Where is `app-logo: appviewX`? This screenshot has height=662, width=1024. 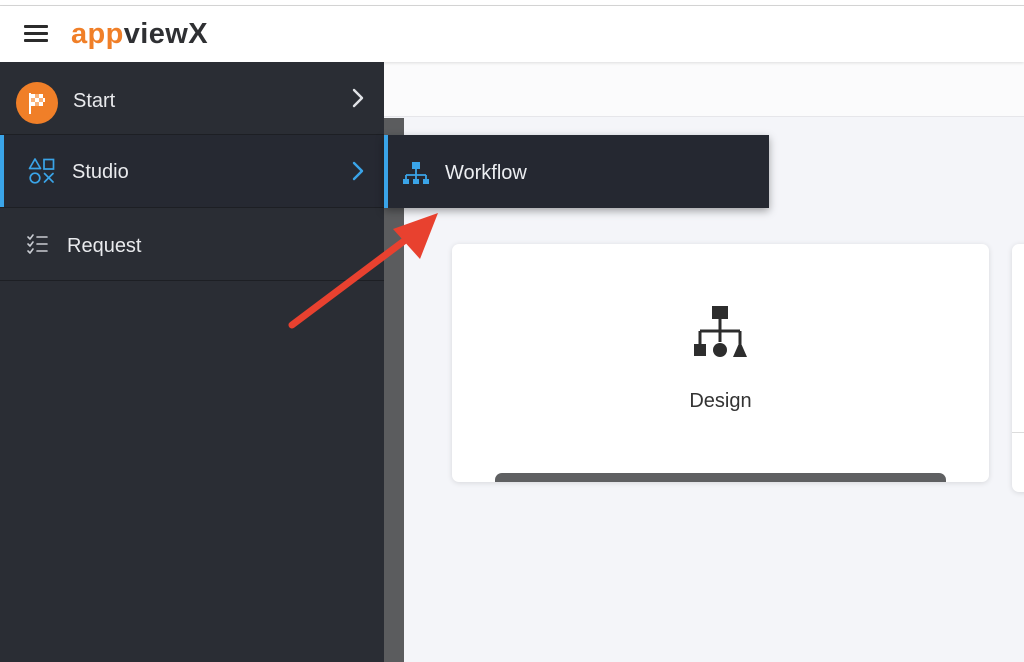
app-logo: appviewX is located at coordinates (139, 34).